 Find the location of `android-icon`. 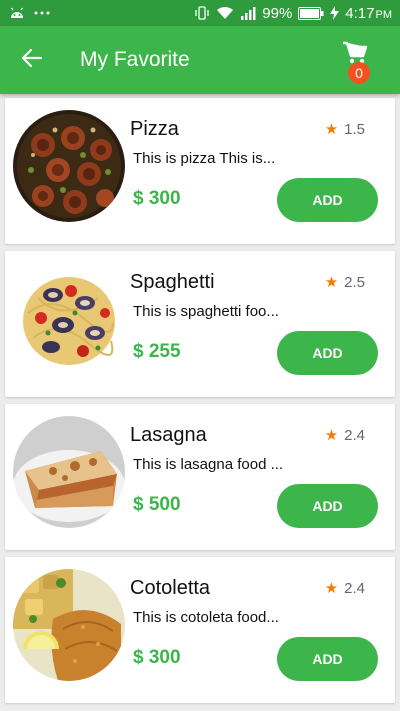

android-icon is located at coordinates (17, 13).